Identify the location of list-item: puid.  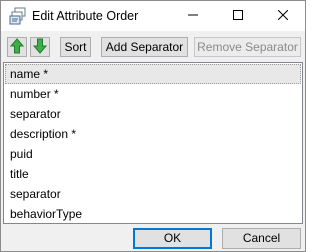
(153, 154).